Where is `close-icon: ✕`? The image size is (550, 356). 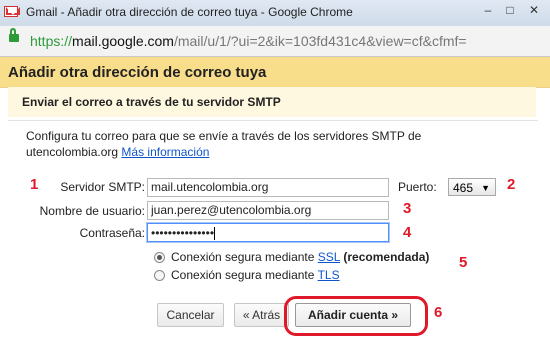
close-icon: ✕ is located at coordinates (534, 10).